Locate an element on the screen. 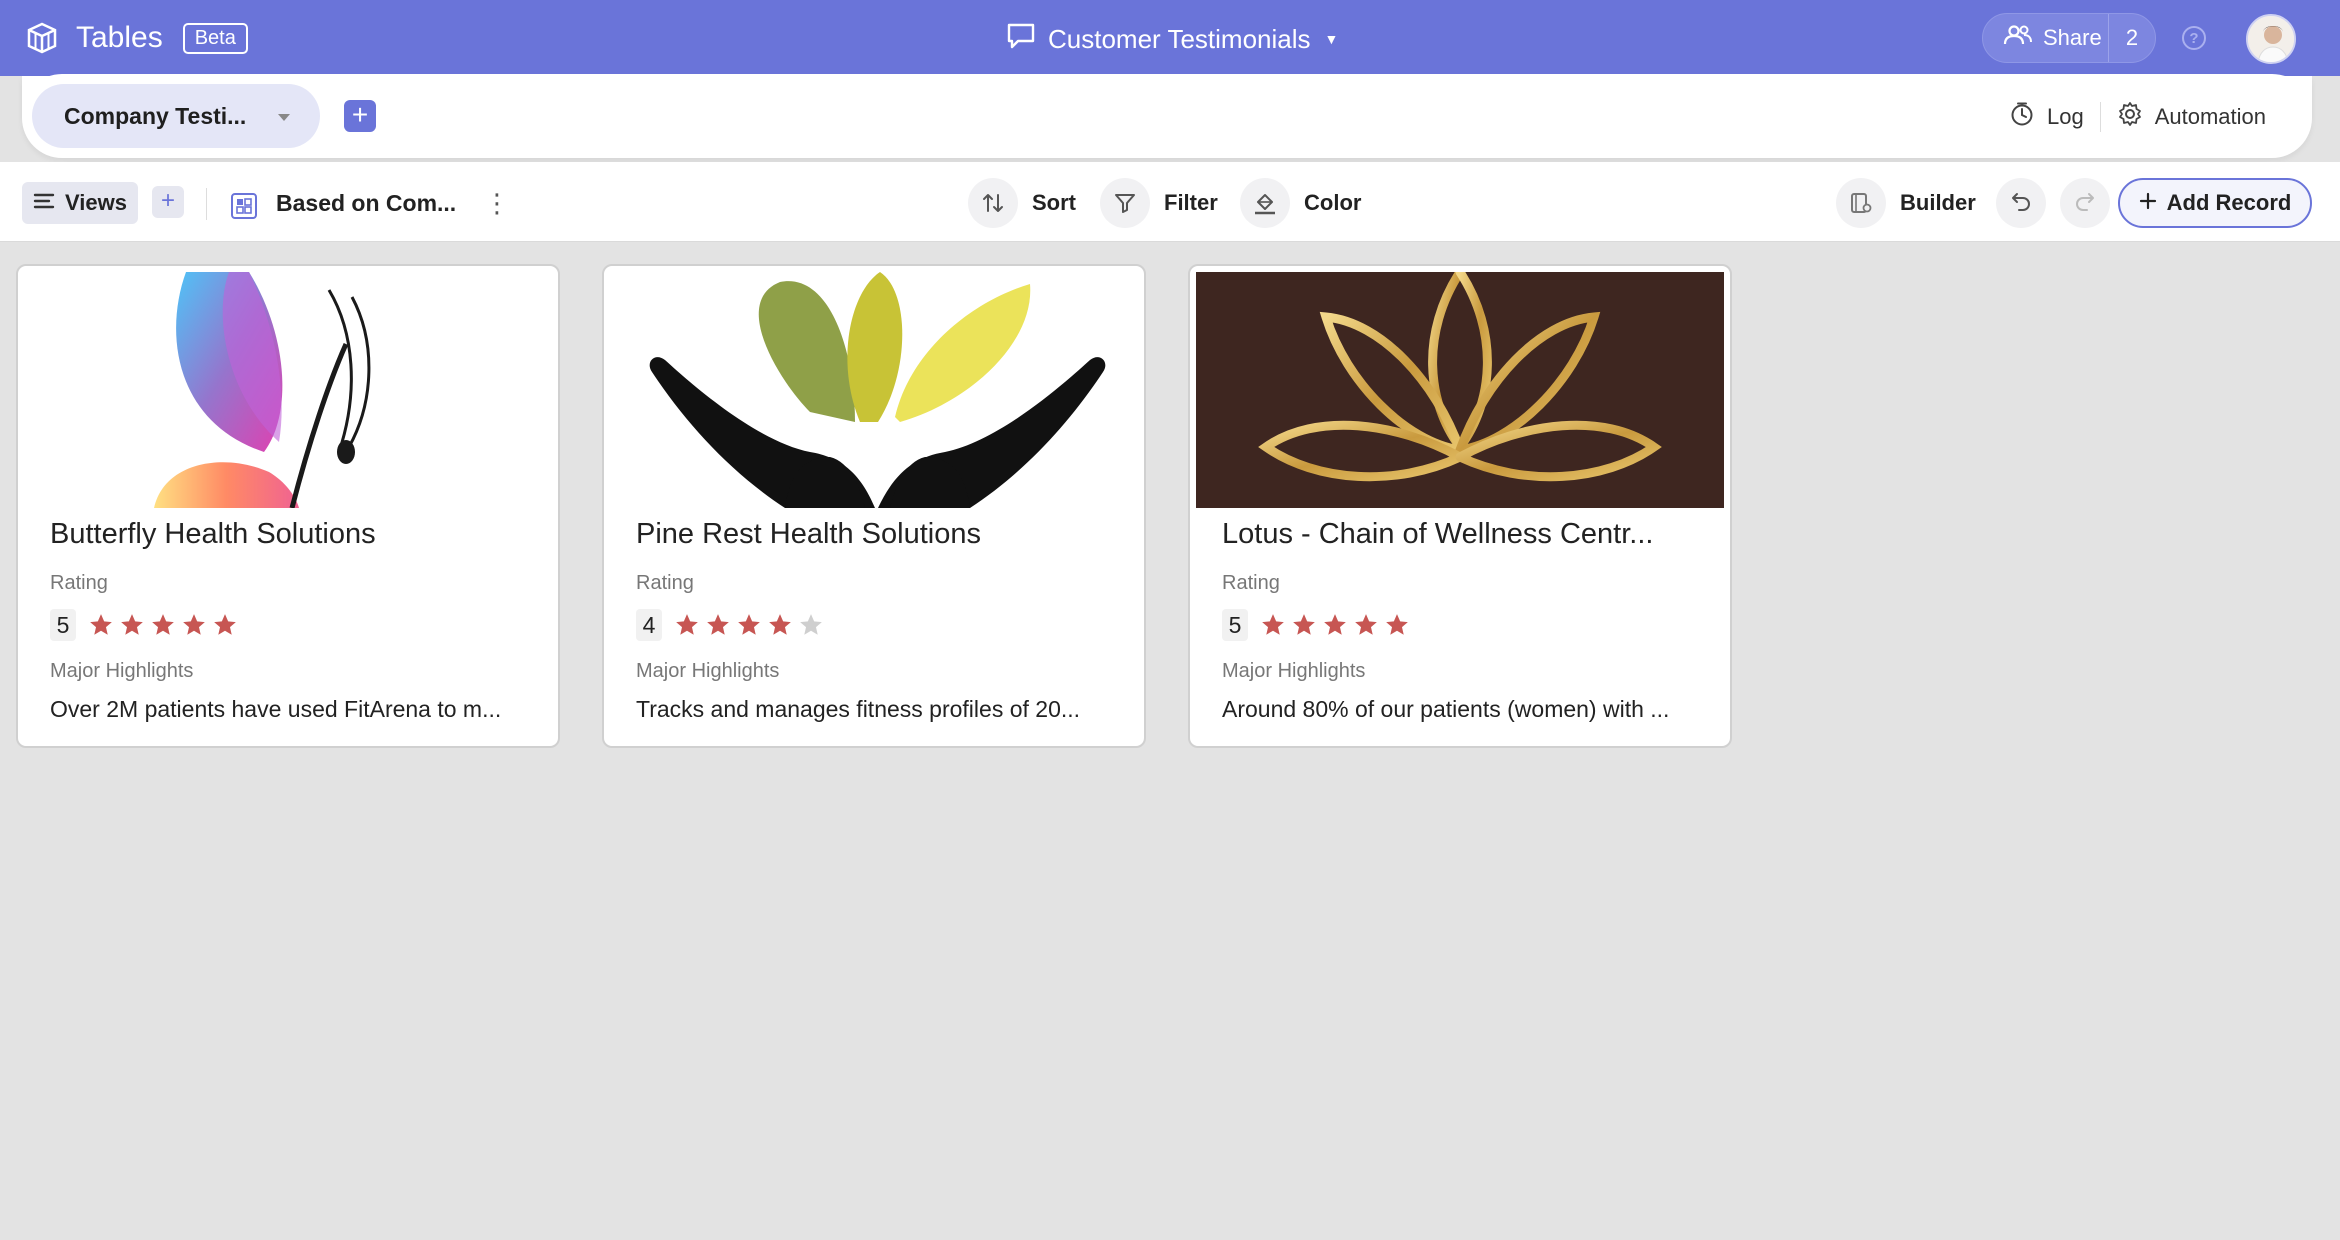 The image size is (2340, 1240). avatar is located at coordinates (2271, 39).